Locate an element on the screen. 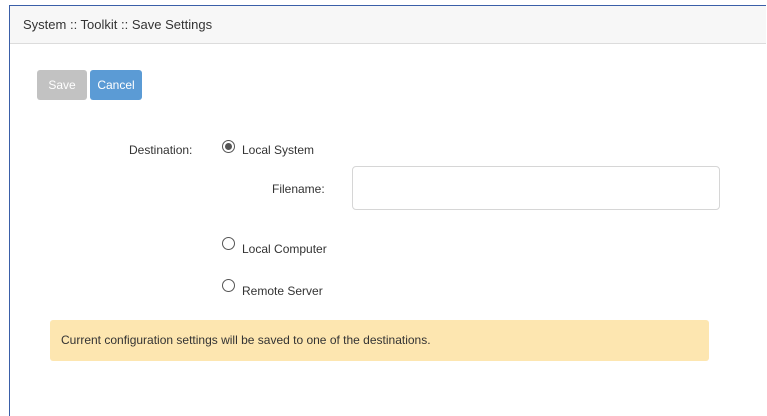  cancel-button: Cancel is located at coordinates (116, 85).